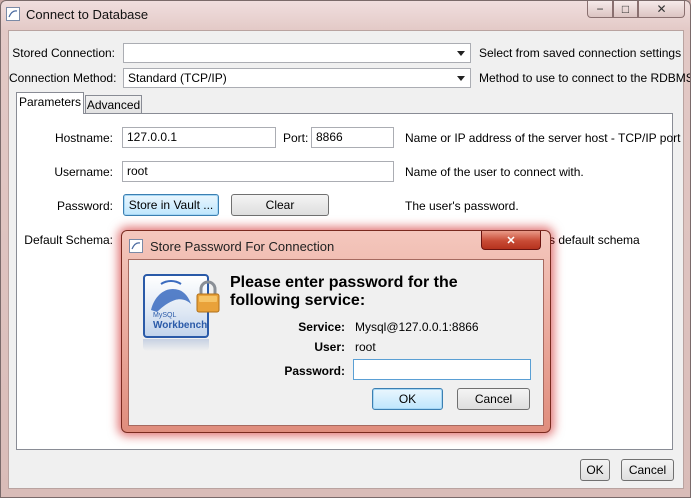 Image resolution: width=691 pixels, height=498 pixels. What do you see at coordinates (585, 78) in the screenshot?
I see `connection-method-help: Method to use to connect to the RDBMS` at bounding box center [585, 78].